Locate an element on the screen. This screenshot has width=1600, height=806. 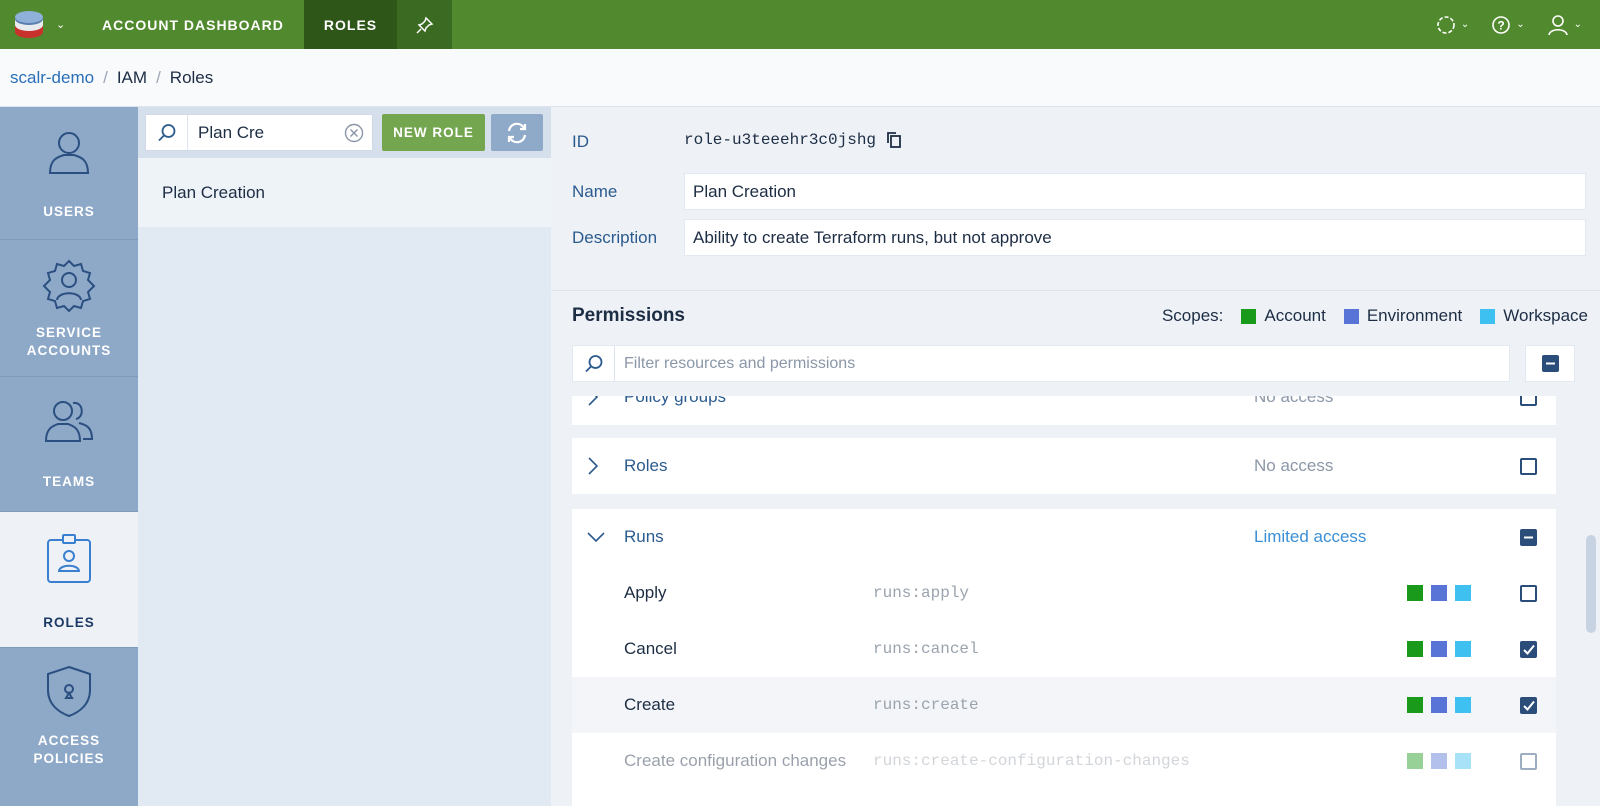
role-search-box is located at coordinates (259, 132).